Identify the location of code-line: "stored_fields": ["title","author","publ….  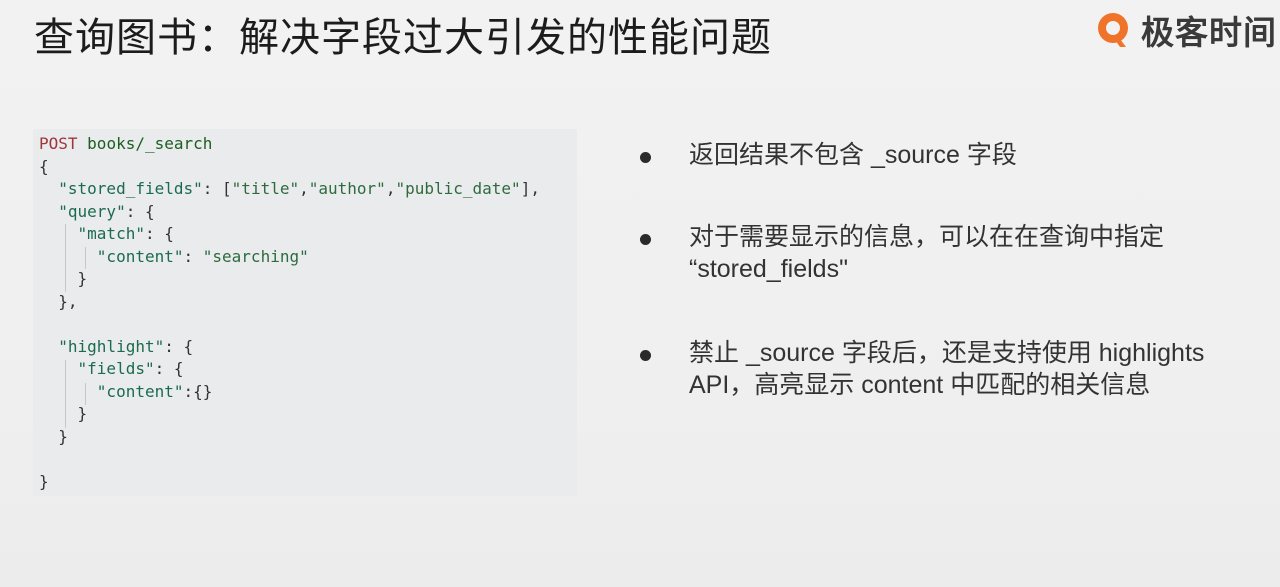
(299, 188).